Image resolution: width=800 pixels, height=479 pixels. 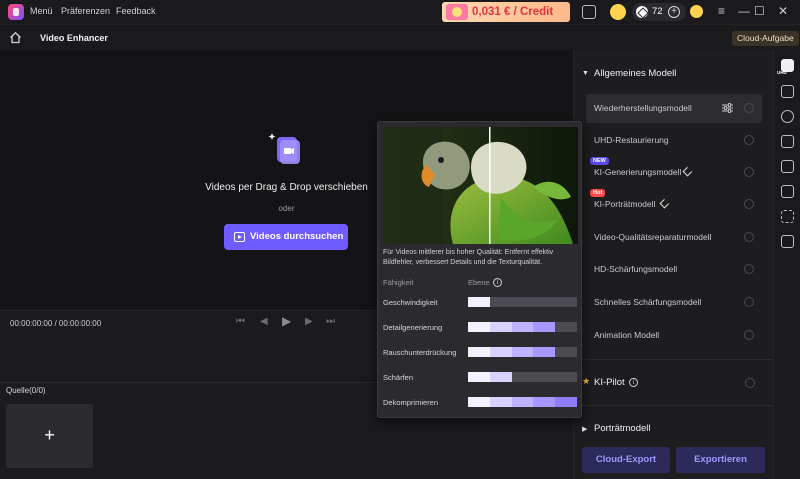 I want to click on step-forward-icon: ▶, so click(x=309, y=321).